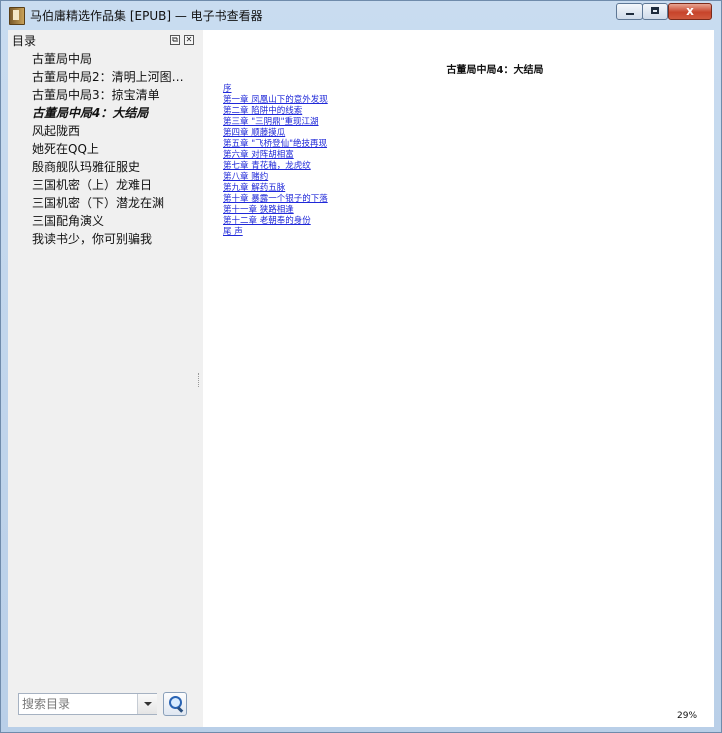 This screenshot has height=733, width=722. What do you see at coordinates (175, 704) in the screenshot?
I see `search-button` at bounding box center [175, 704].